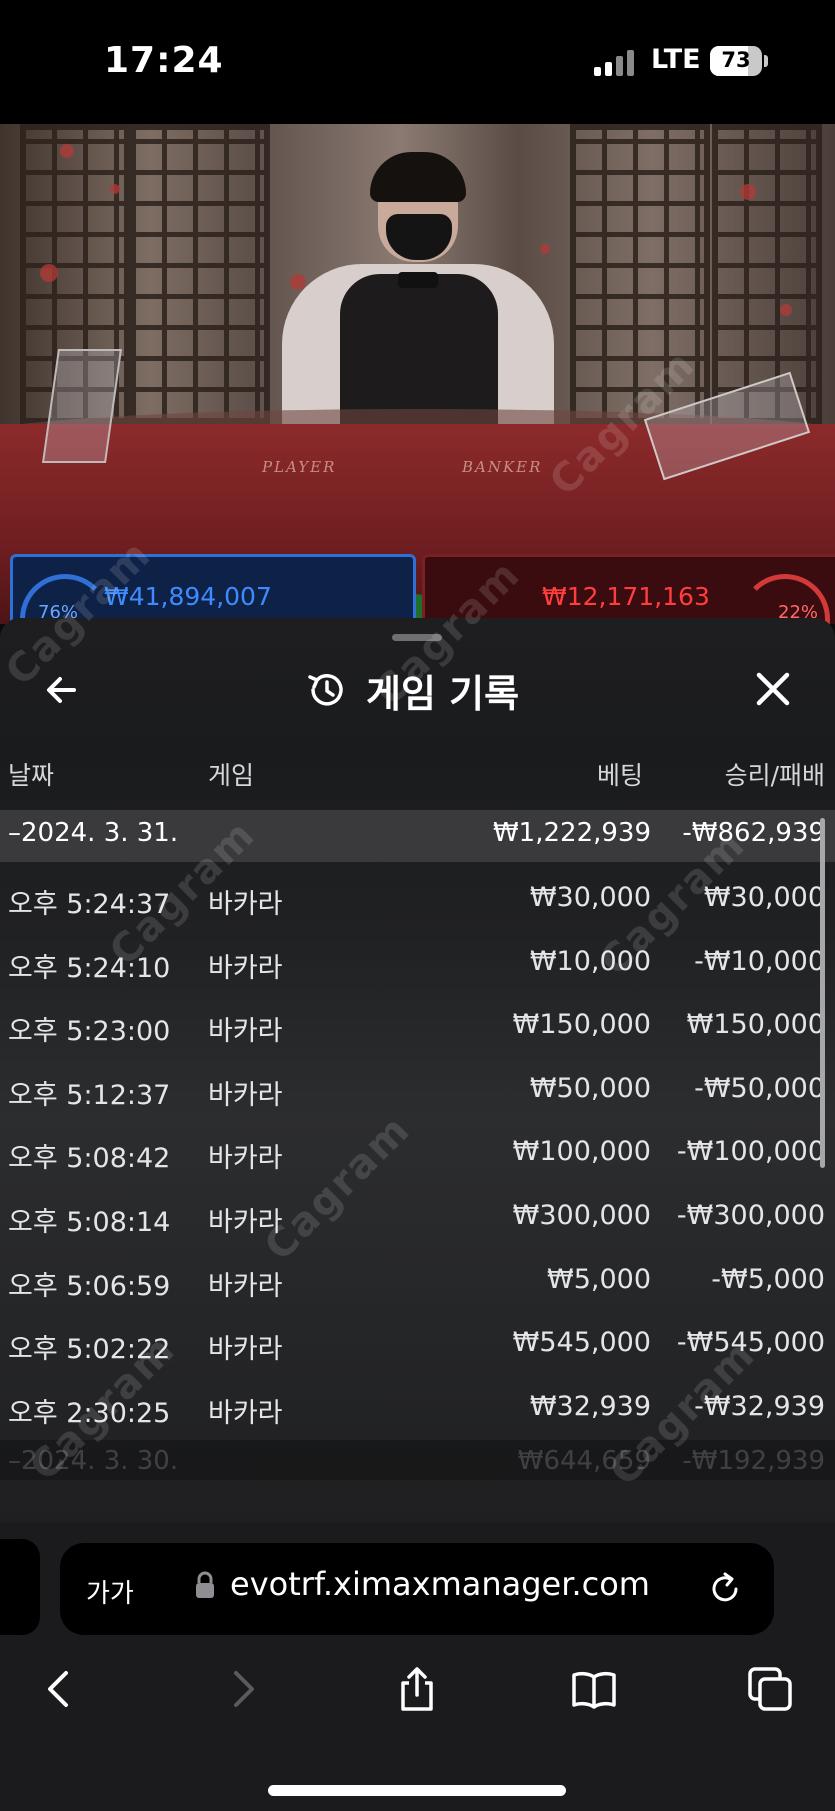 This screenshot has width=835, height=1811. Describe the element at coordinates (93, 833) in the screenshot. I see `summary-date: –2024. 3. 31.` at that location.